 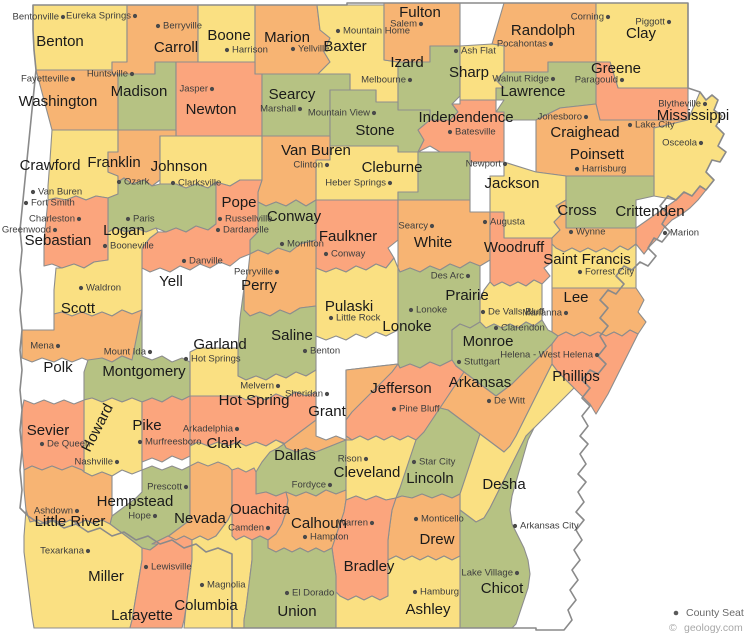 What do you see at coordinates (424, 527) in the screenshot?
I see `county-drew` at bounding box center [424, 527].